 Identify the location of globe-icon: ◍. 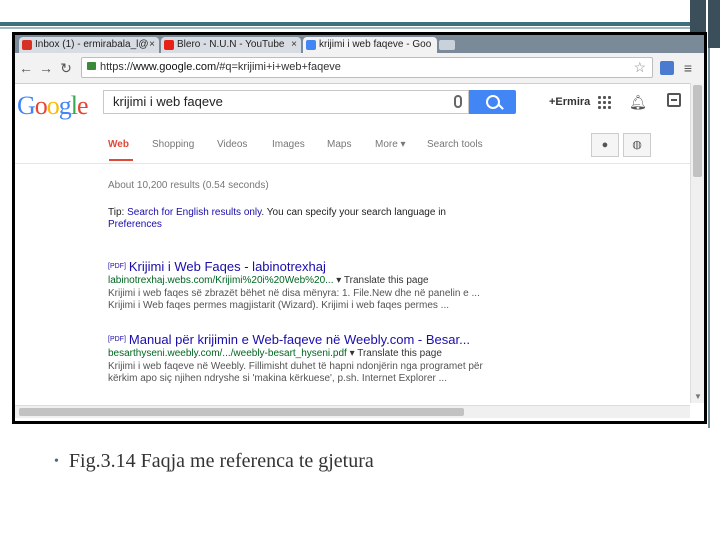
(637, 145).